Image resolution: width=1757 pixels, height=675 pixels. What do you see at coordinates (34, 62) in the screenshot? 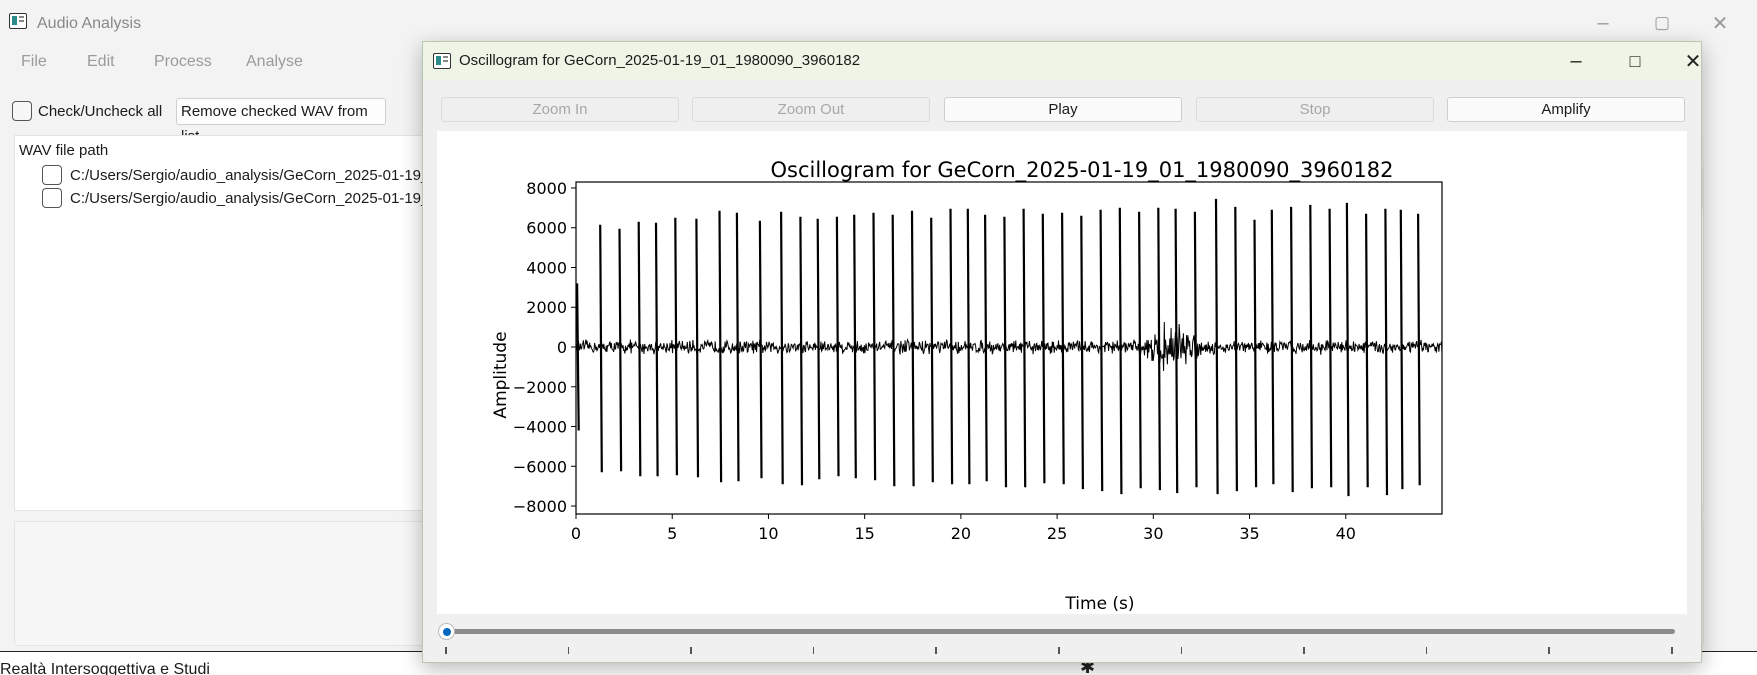
I see `menu-file: File` at bounding box center [34, 62].